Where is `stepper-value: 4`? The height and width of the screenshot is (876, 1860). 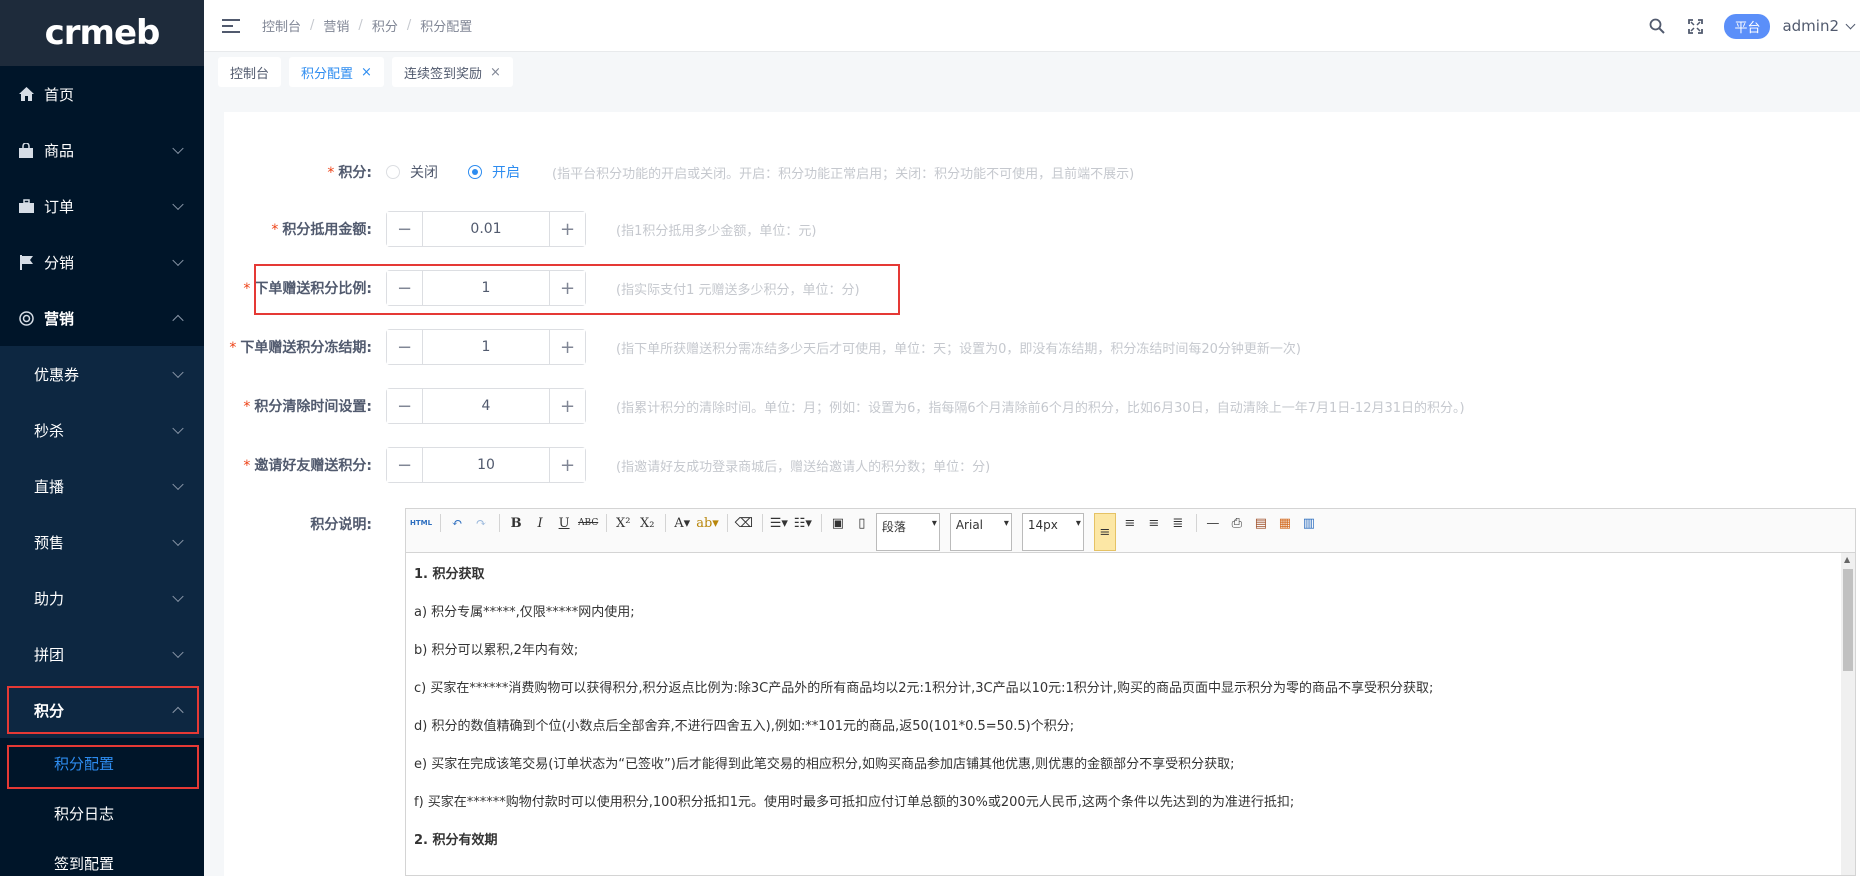
stepper-value: 4 is located at coordinates (486, 406).